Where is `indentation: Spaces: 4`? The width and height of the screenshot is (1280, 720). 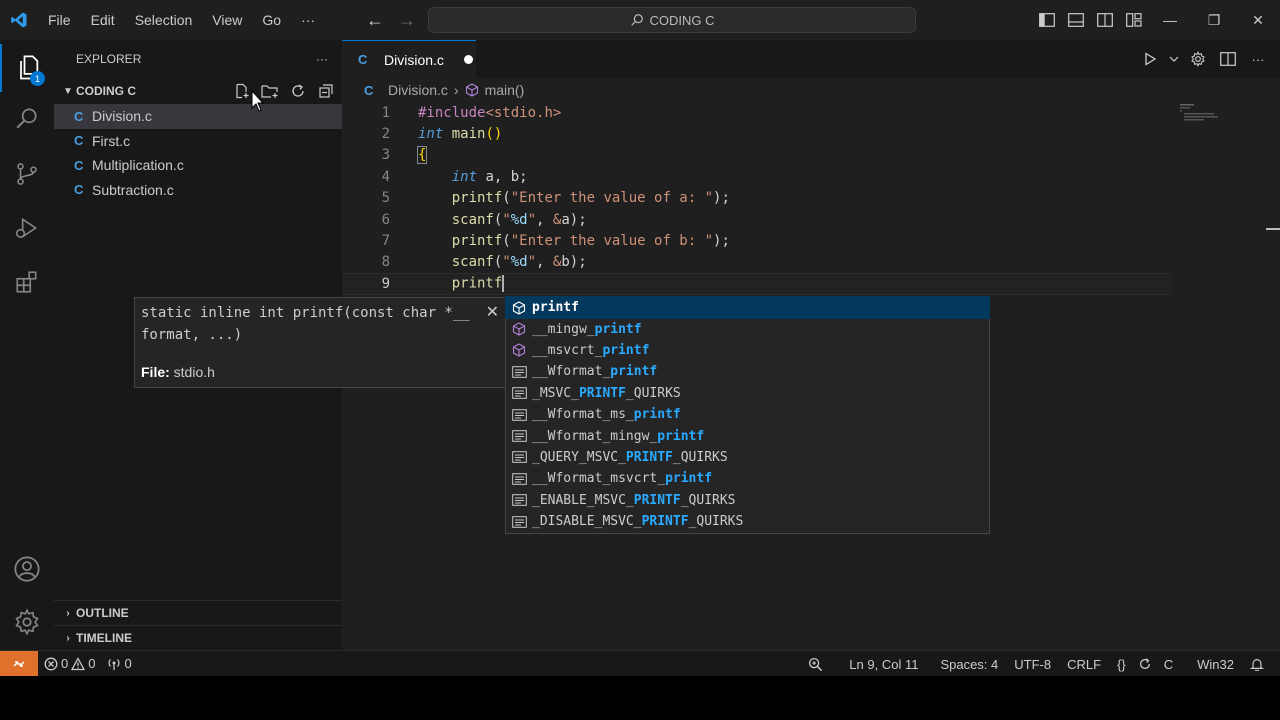 indentation: Spaces: 4 is located at coordinates (969, 664).